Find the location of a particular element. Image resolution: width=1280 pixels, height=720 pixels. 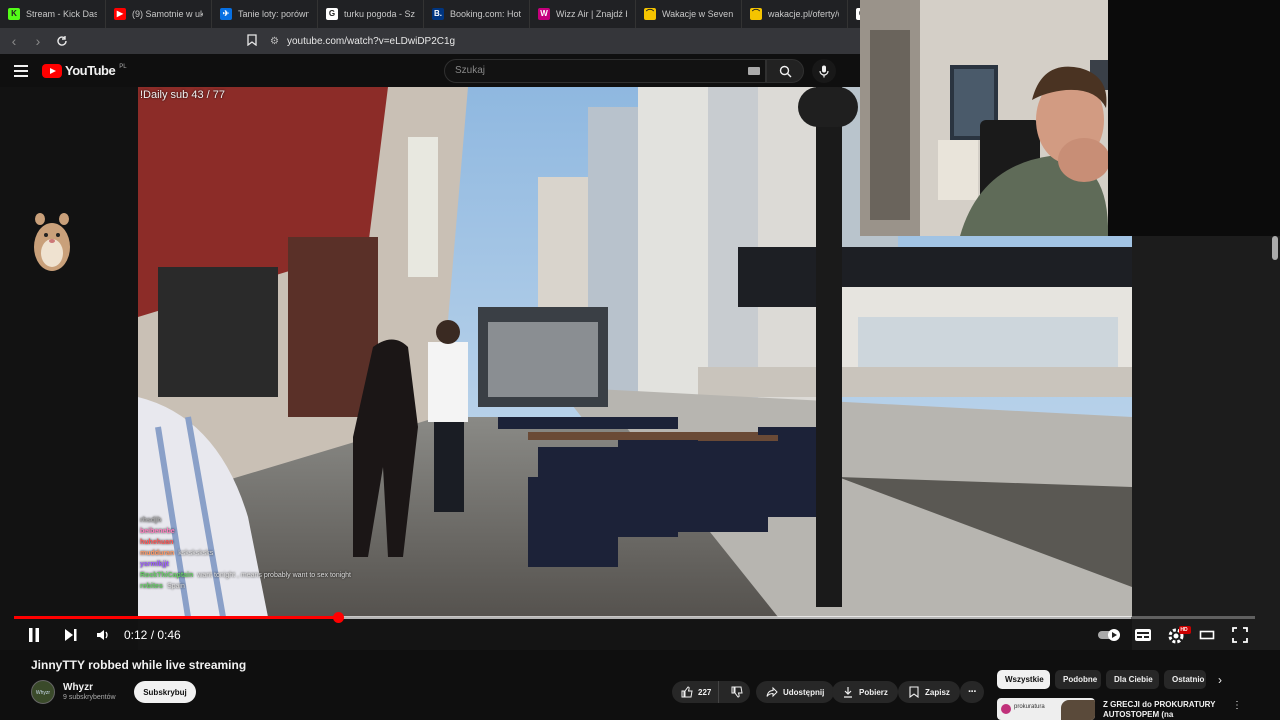

hamster-sticker is located at coordinates (52, 242).